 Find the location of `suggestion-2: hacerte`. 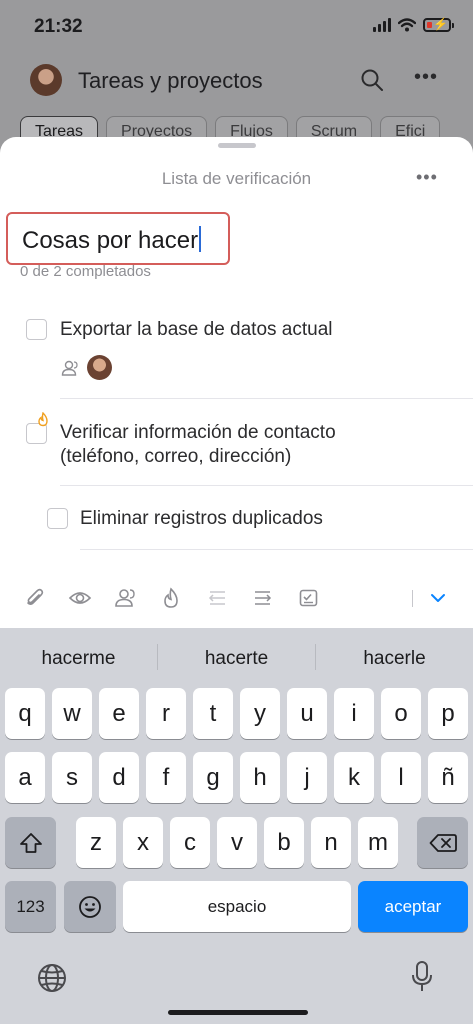

suggestion-2: hacerte is located at coordinates (236, 659).